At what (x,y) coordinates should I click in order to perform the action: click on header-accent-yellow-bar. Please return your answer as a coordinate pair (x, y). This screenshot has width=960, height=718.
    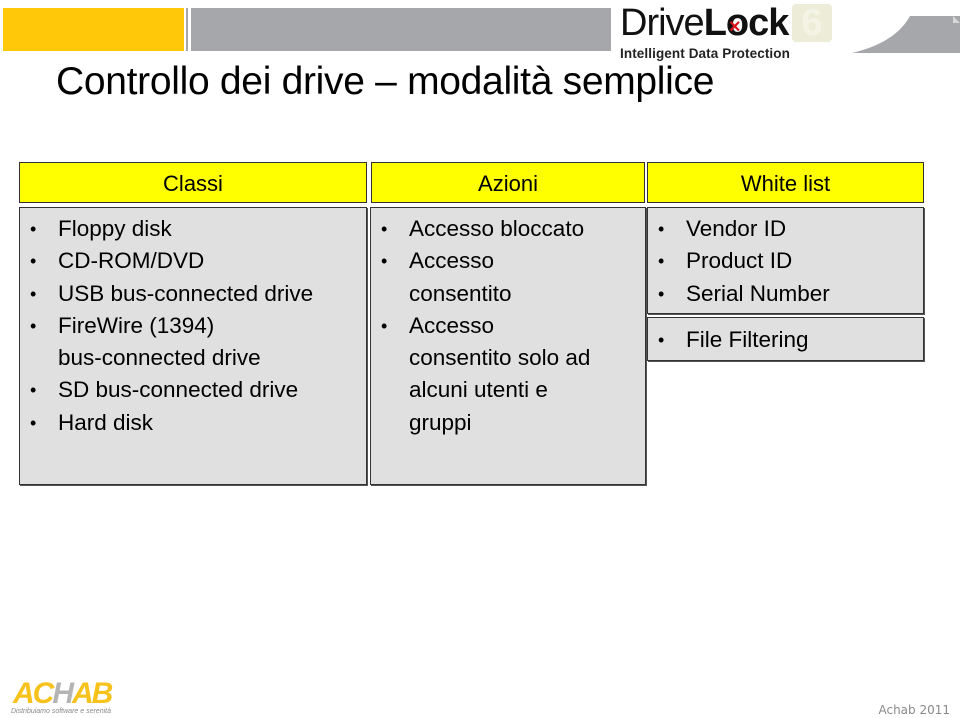
    Looking at the image, I should click on (93, 29).